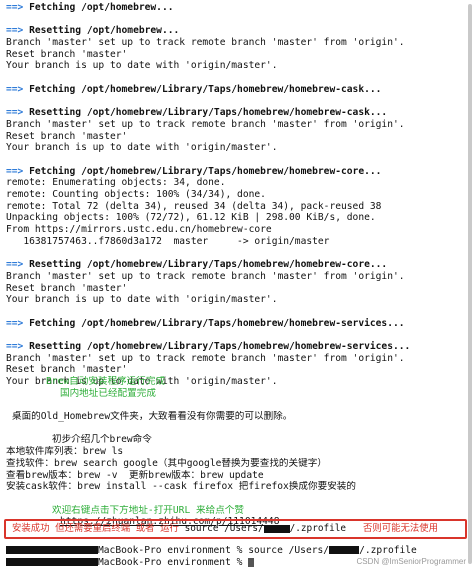 This screenshot has width=474, height=569. What do you see at coordinates (251, 562) in the screenshot?
I see `cursor-block` at bounding box center [251, 562].